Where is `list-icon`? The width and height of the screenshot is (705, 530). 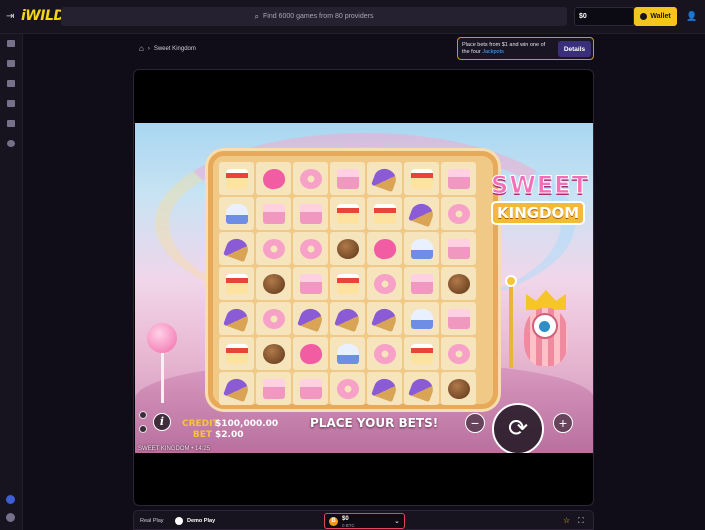
list-icon is located at coordinates (11, 63).